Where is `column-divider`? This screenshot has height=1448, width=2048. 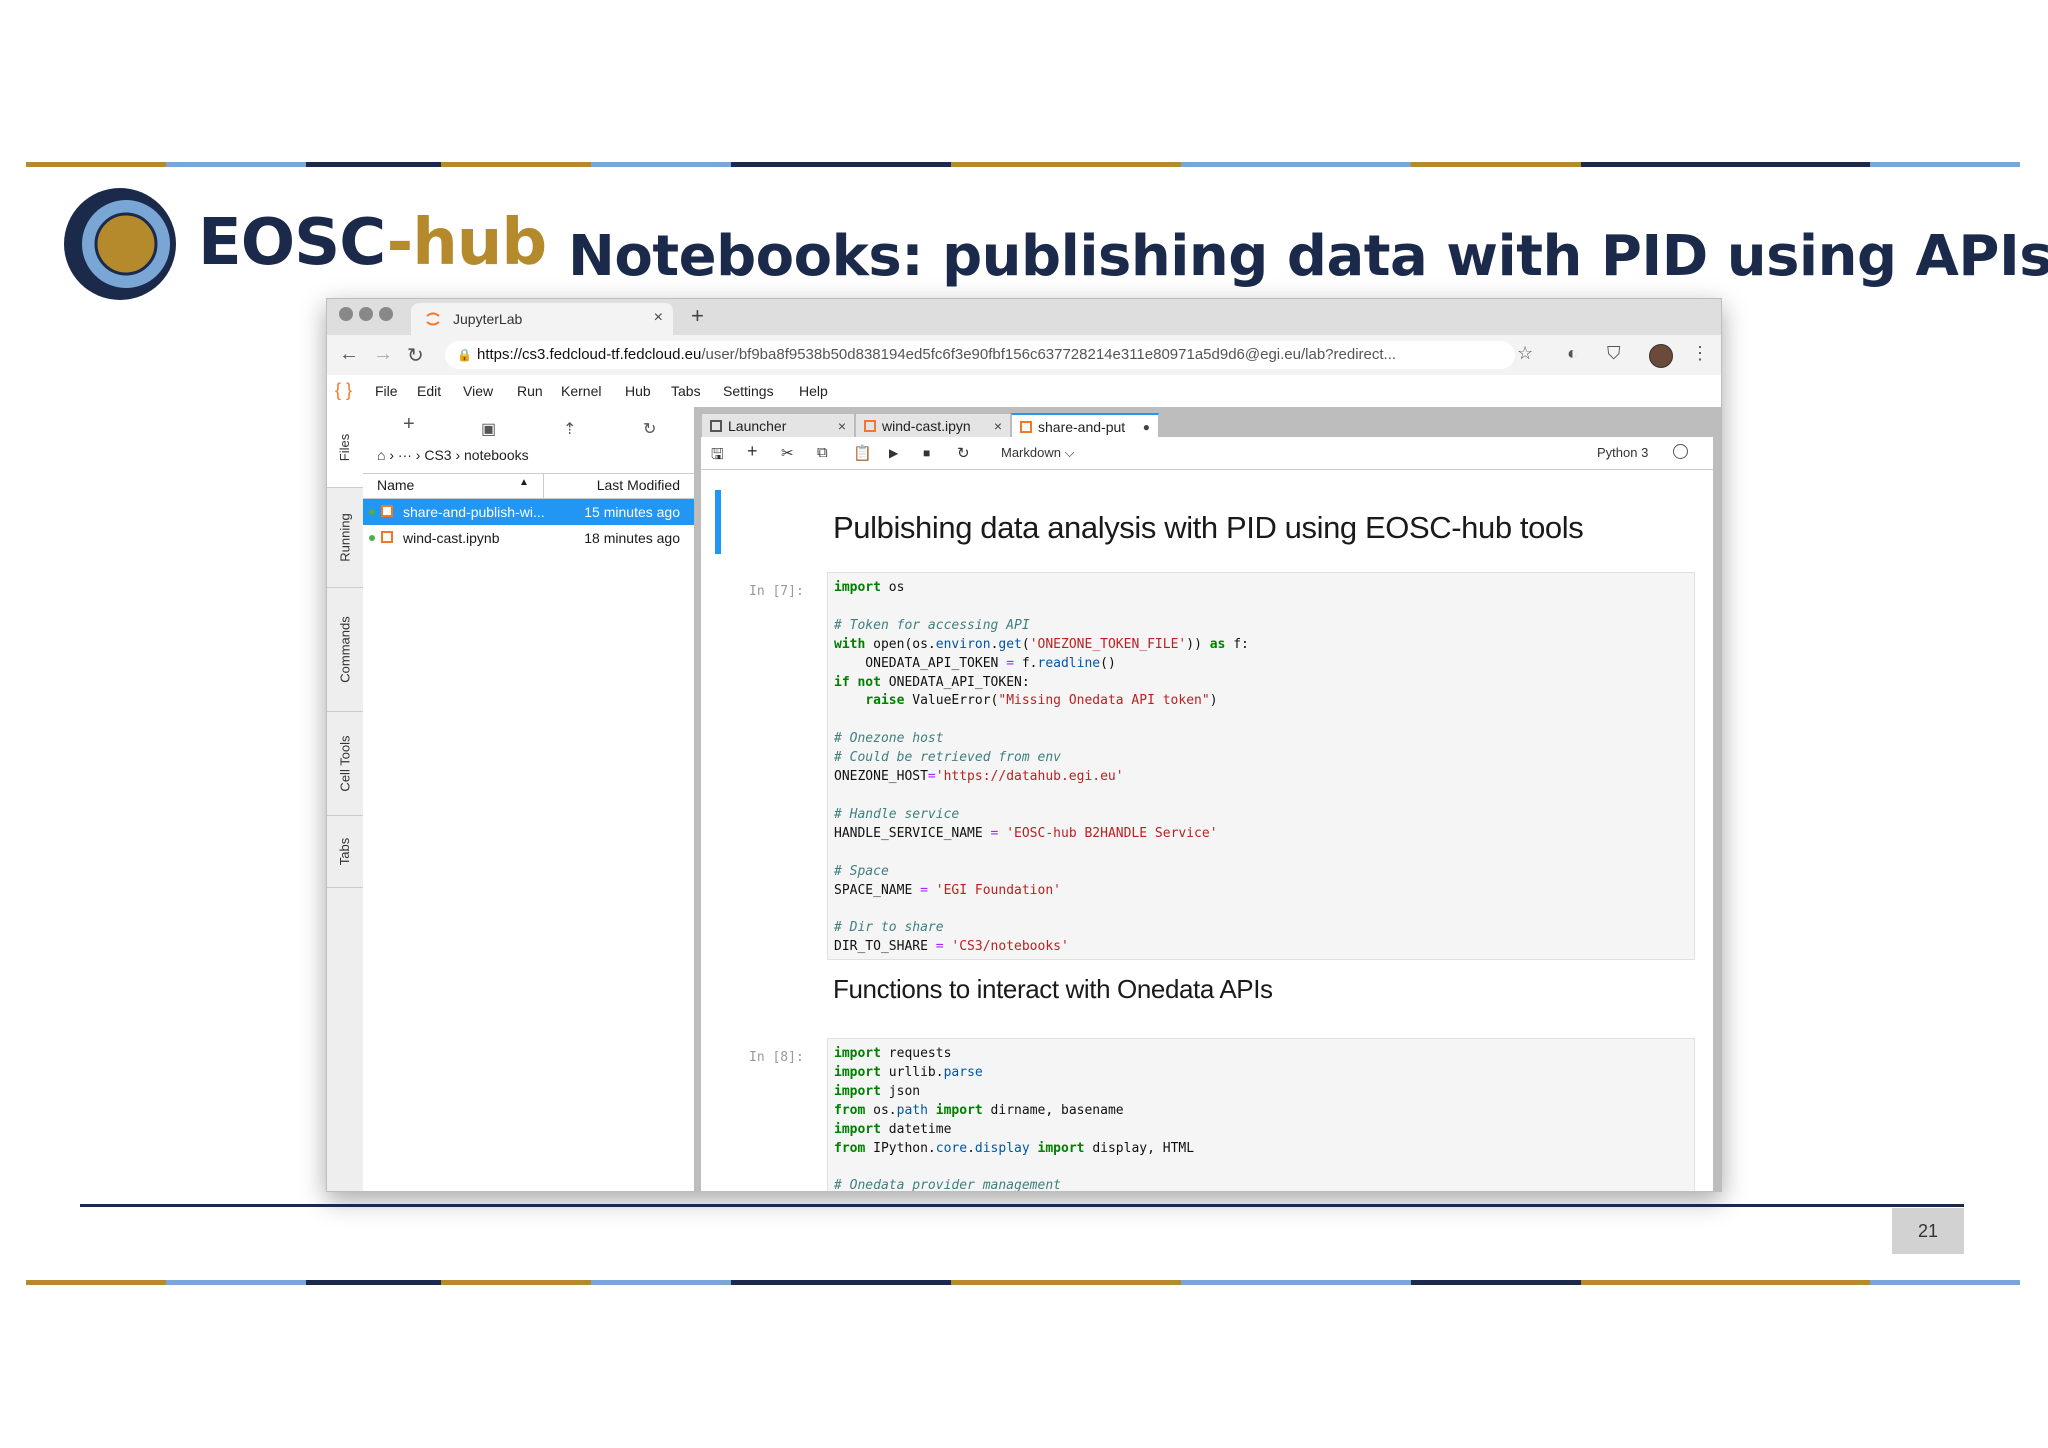
column-divider is located at coordinates (543, 486).